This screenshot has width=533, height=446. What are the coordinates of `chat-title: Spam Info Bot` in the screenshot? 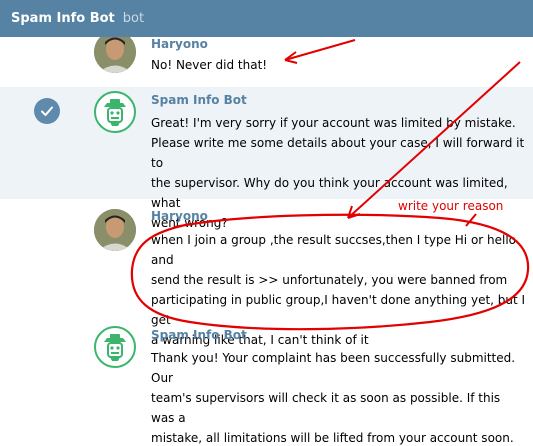 It's located at (63, 18).